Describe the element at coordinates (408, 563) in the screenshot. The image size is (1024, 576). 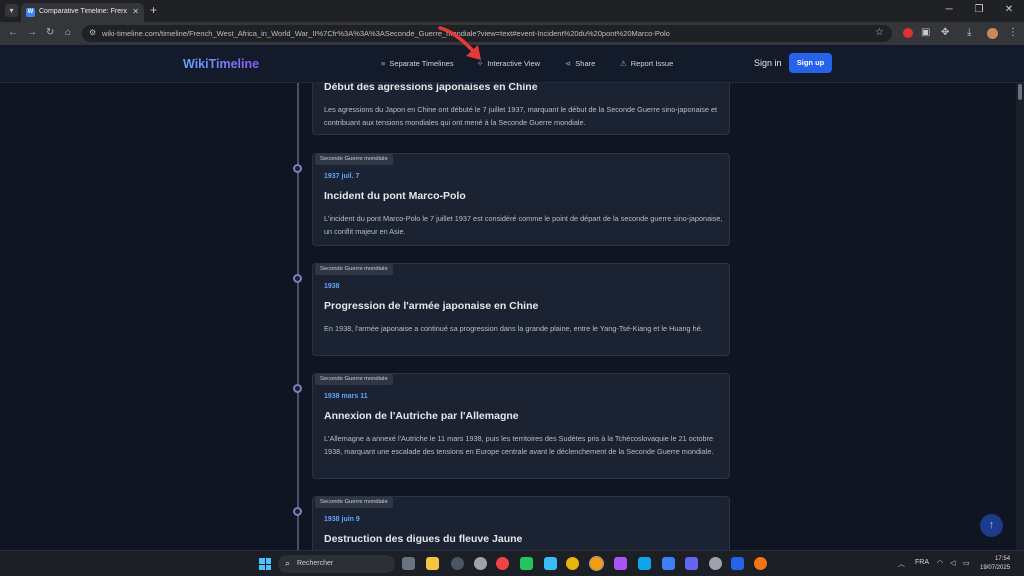
I see `task-view-icon` at that location.